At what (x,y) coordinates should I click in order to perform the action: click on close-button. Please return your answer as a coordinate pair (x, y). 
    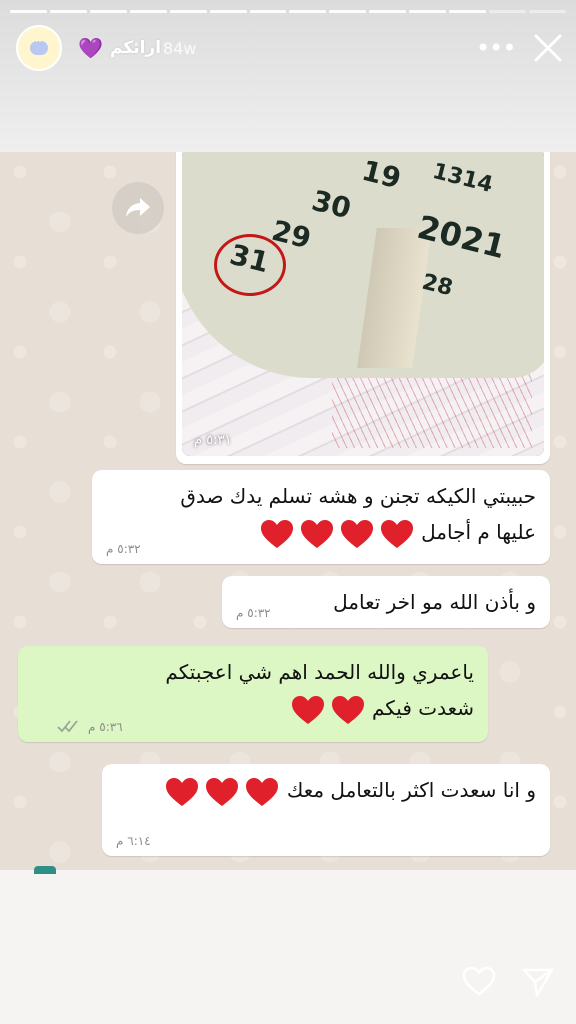
    Looking at the image, I should click on (548, 48).